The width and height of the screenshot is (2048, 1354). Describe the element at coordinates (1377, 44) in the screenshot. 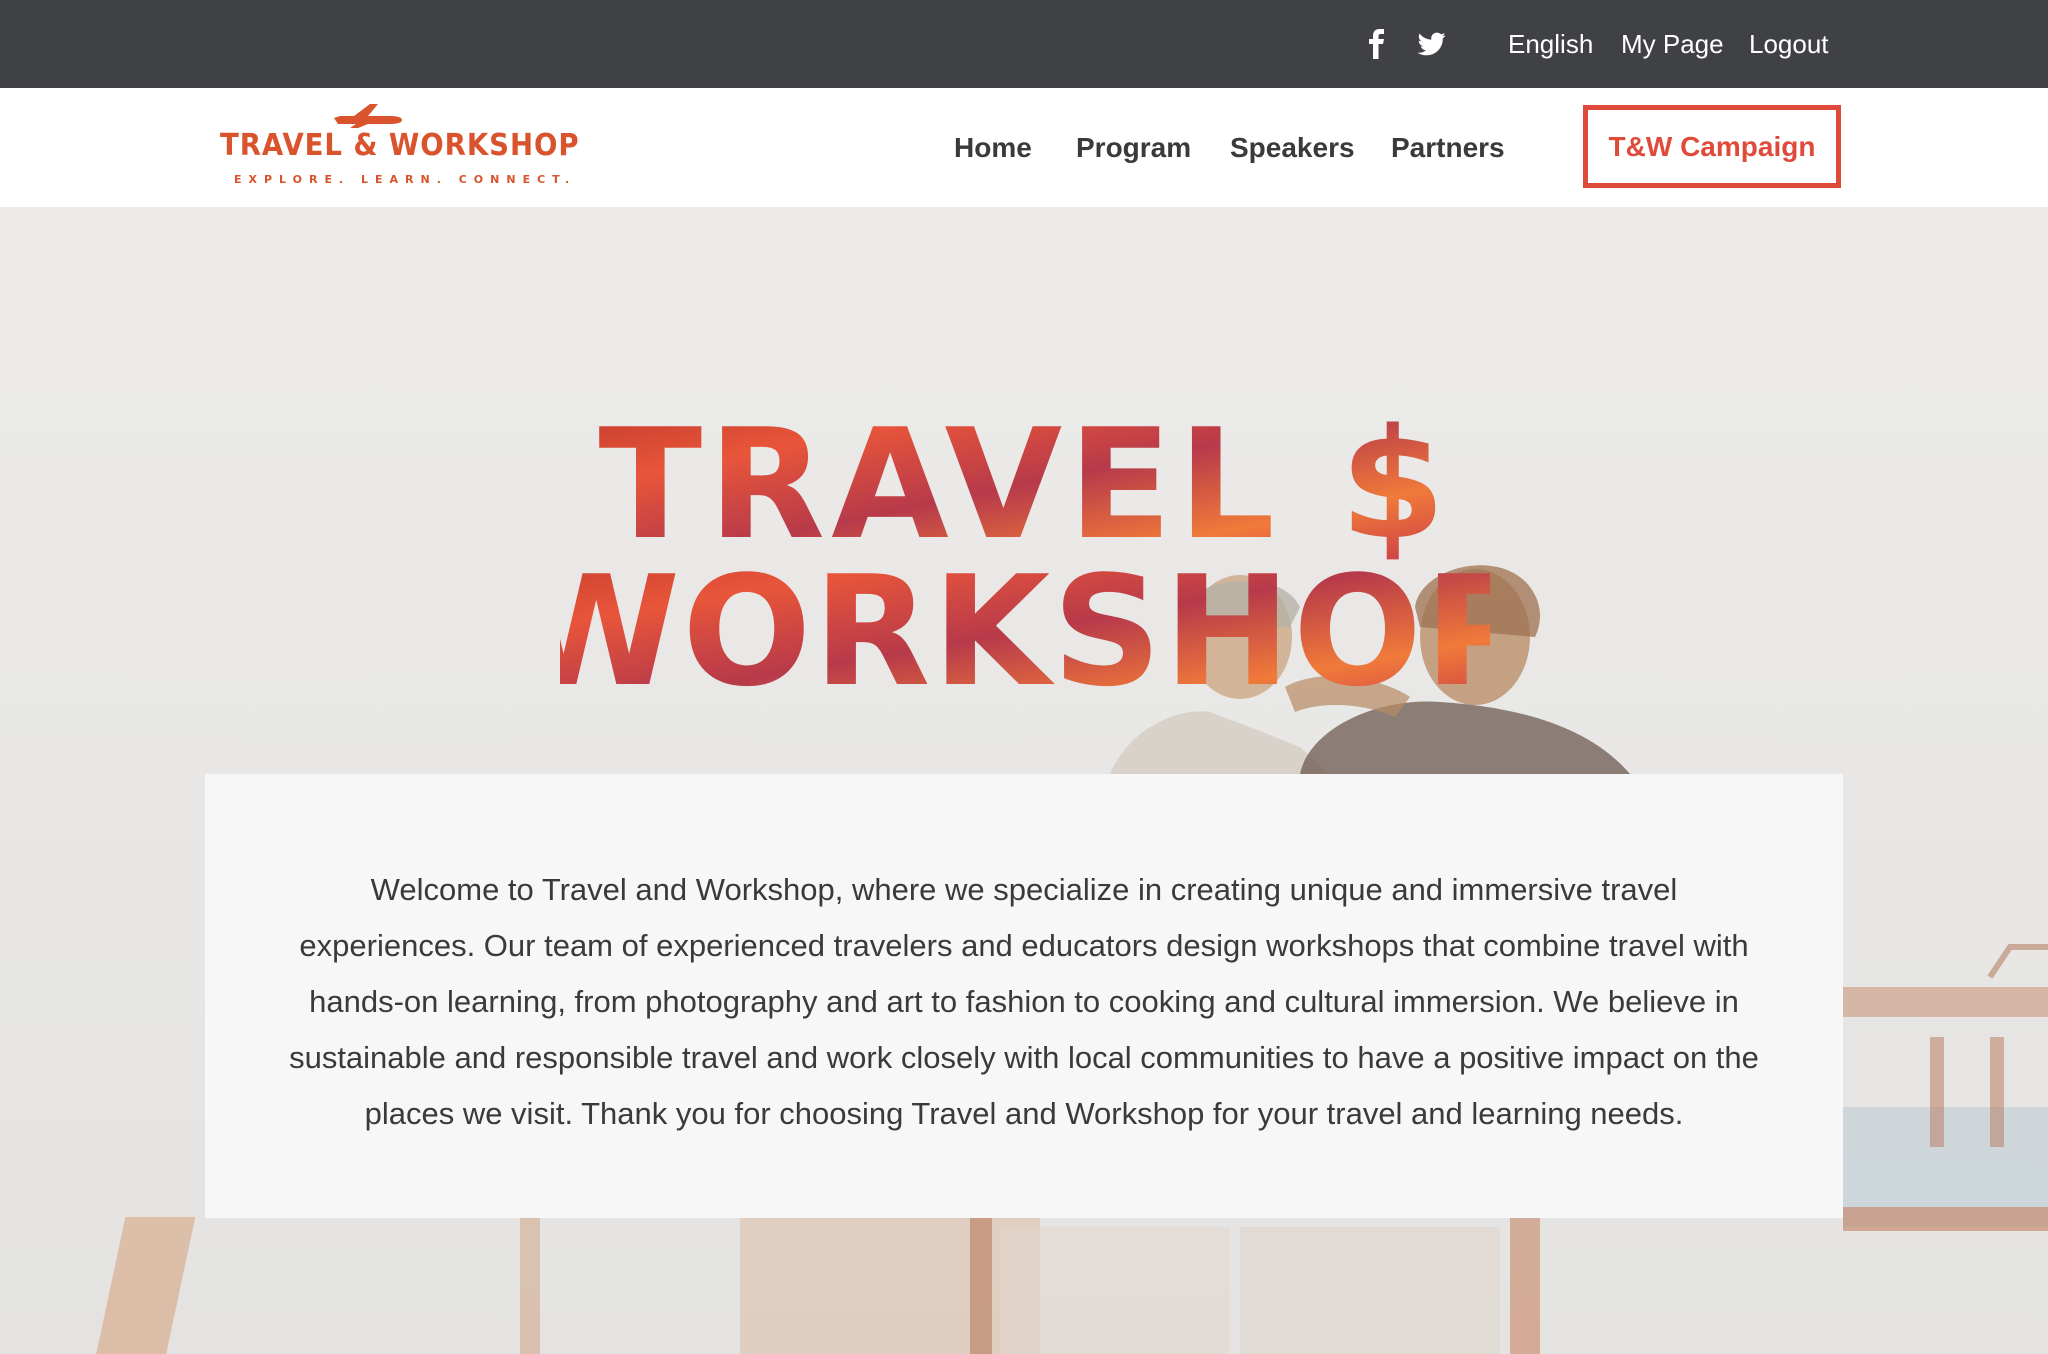

I see `facebook-icon` at that location.